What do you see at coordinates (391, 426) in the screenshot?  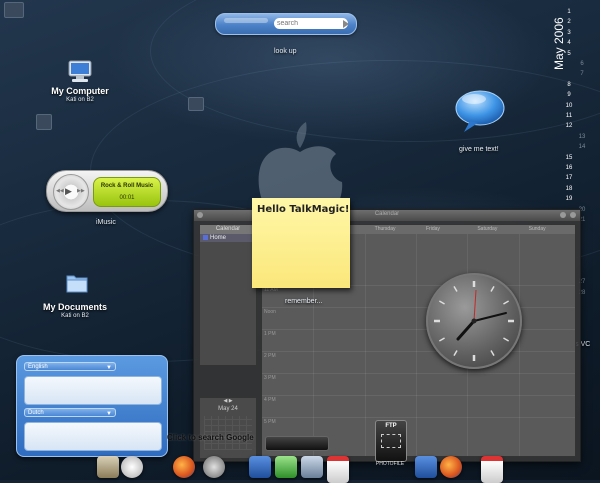 I see `ftp-widget-title: FTP` at bounding box center [391, 426].